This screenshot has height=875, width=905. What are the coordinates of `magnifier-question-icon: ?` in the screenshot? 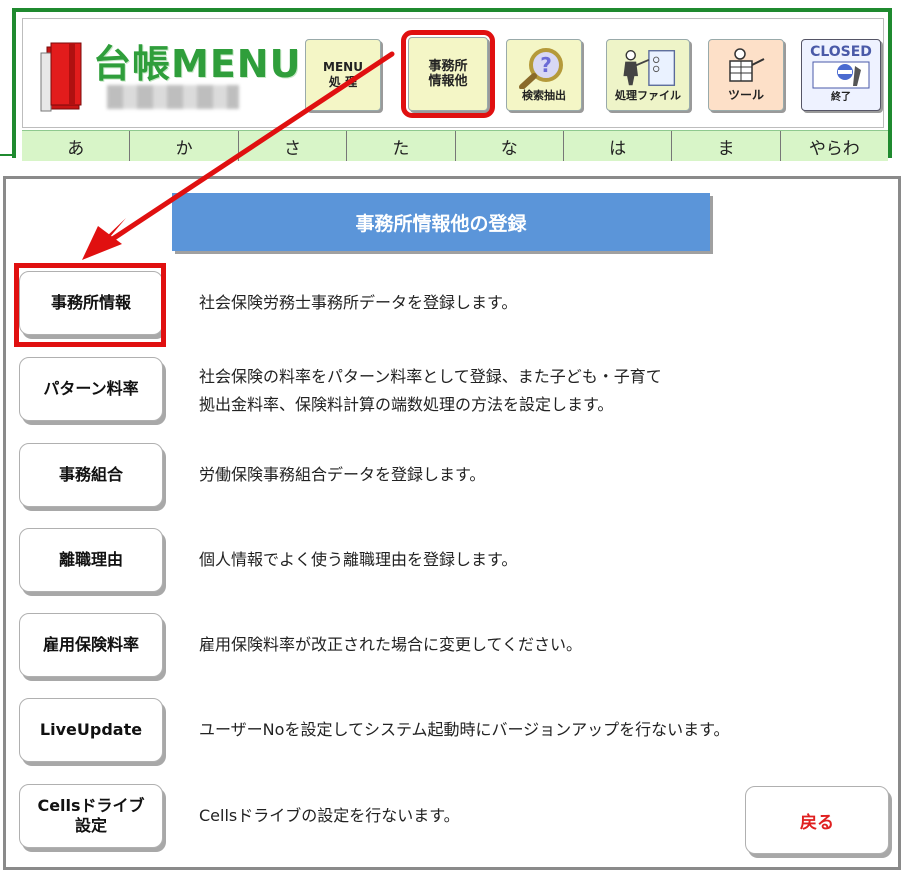 It's located at (541, 68).